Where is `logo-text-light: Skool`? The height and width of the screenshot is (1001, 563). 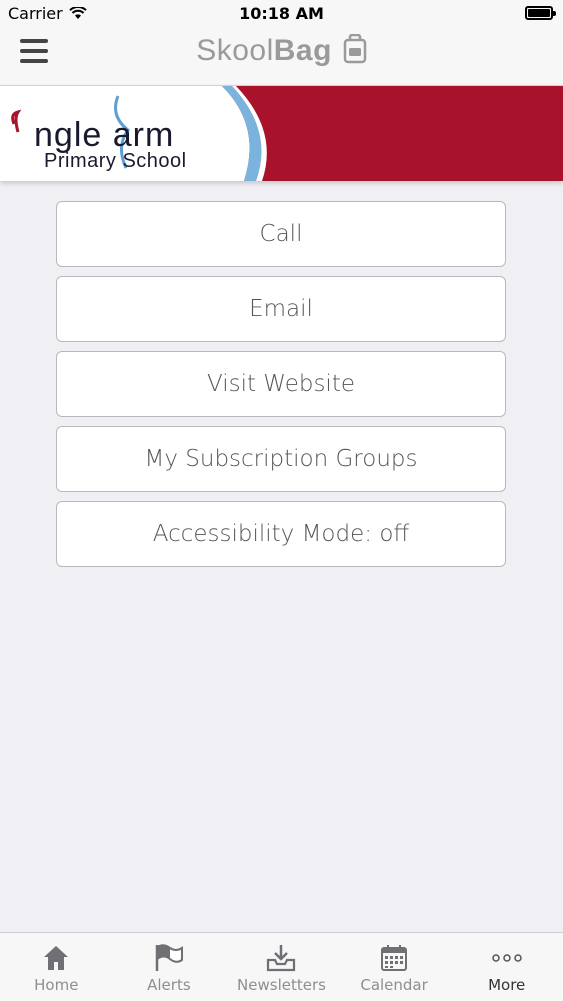 logo-text-light: Skool is located at coordinates (235, 50).